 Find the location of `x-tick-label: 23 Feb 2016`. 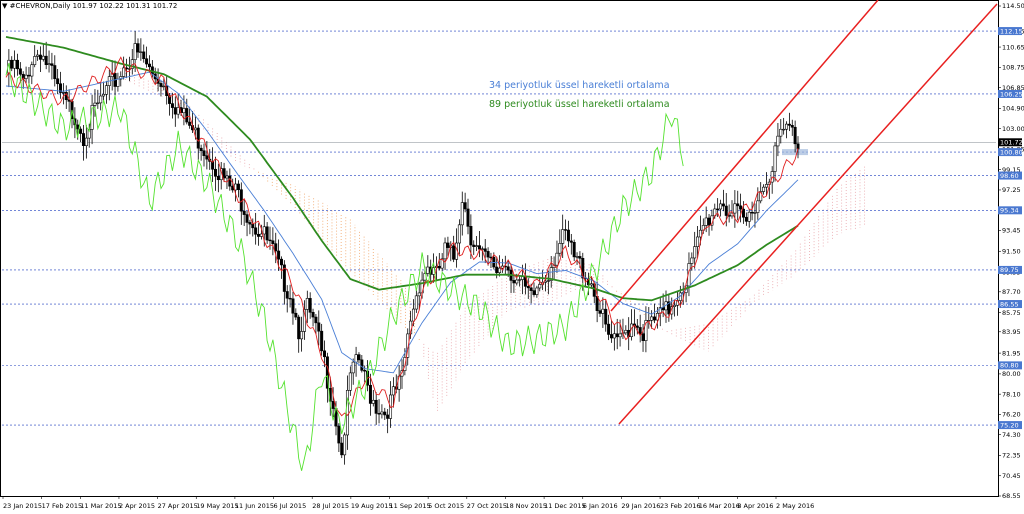

x-tick-label: 23 Feb 2016 is located at coordinates (680, 506).